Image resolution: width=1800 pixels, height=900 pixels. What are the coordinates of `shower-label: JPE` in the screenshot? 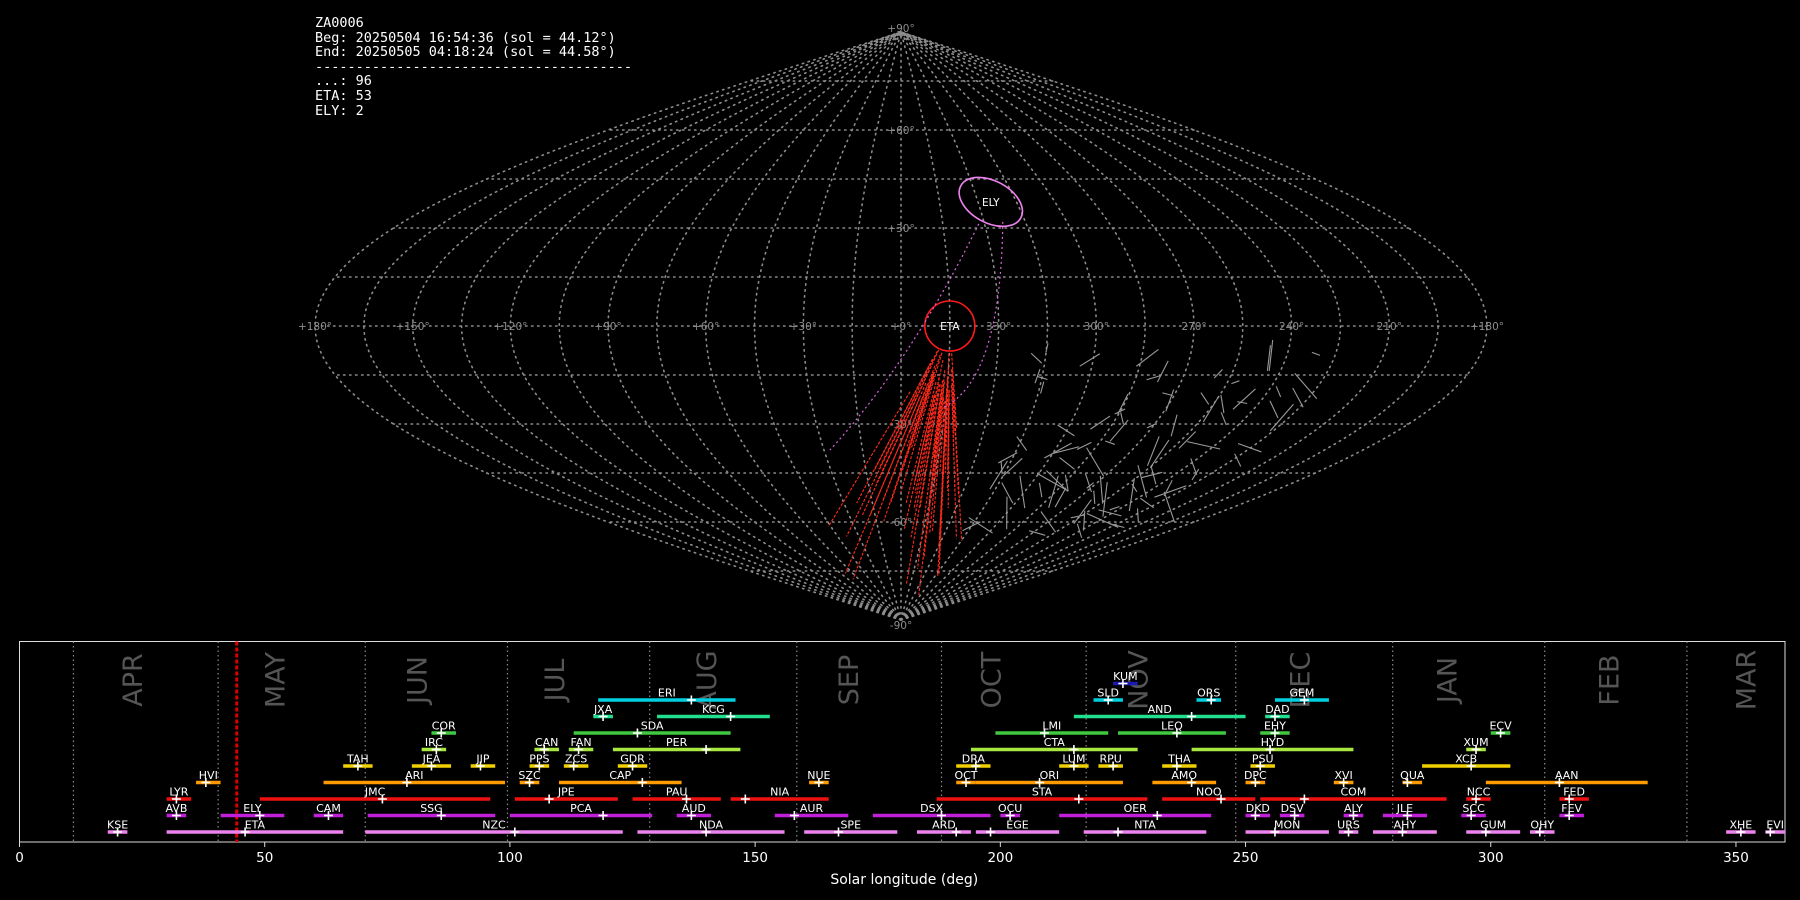 It's located at (566, 792).